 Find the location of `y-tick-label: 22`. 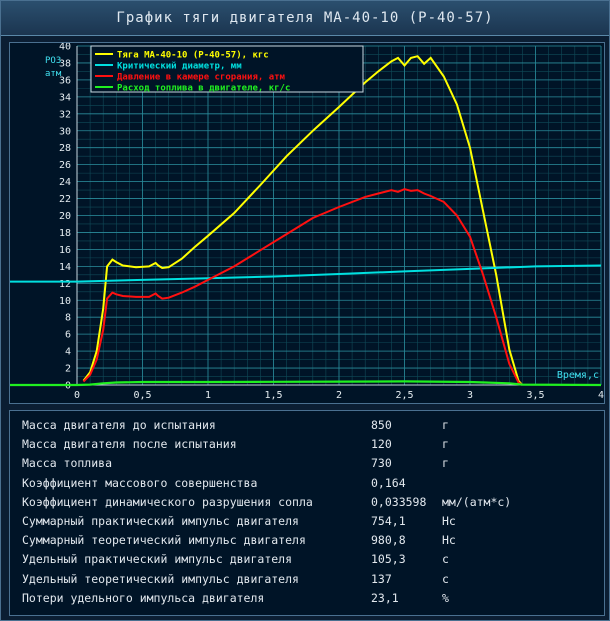

y-tick-label: 22 is located at coordinates (65, 199).